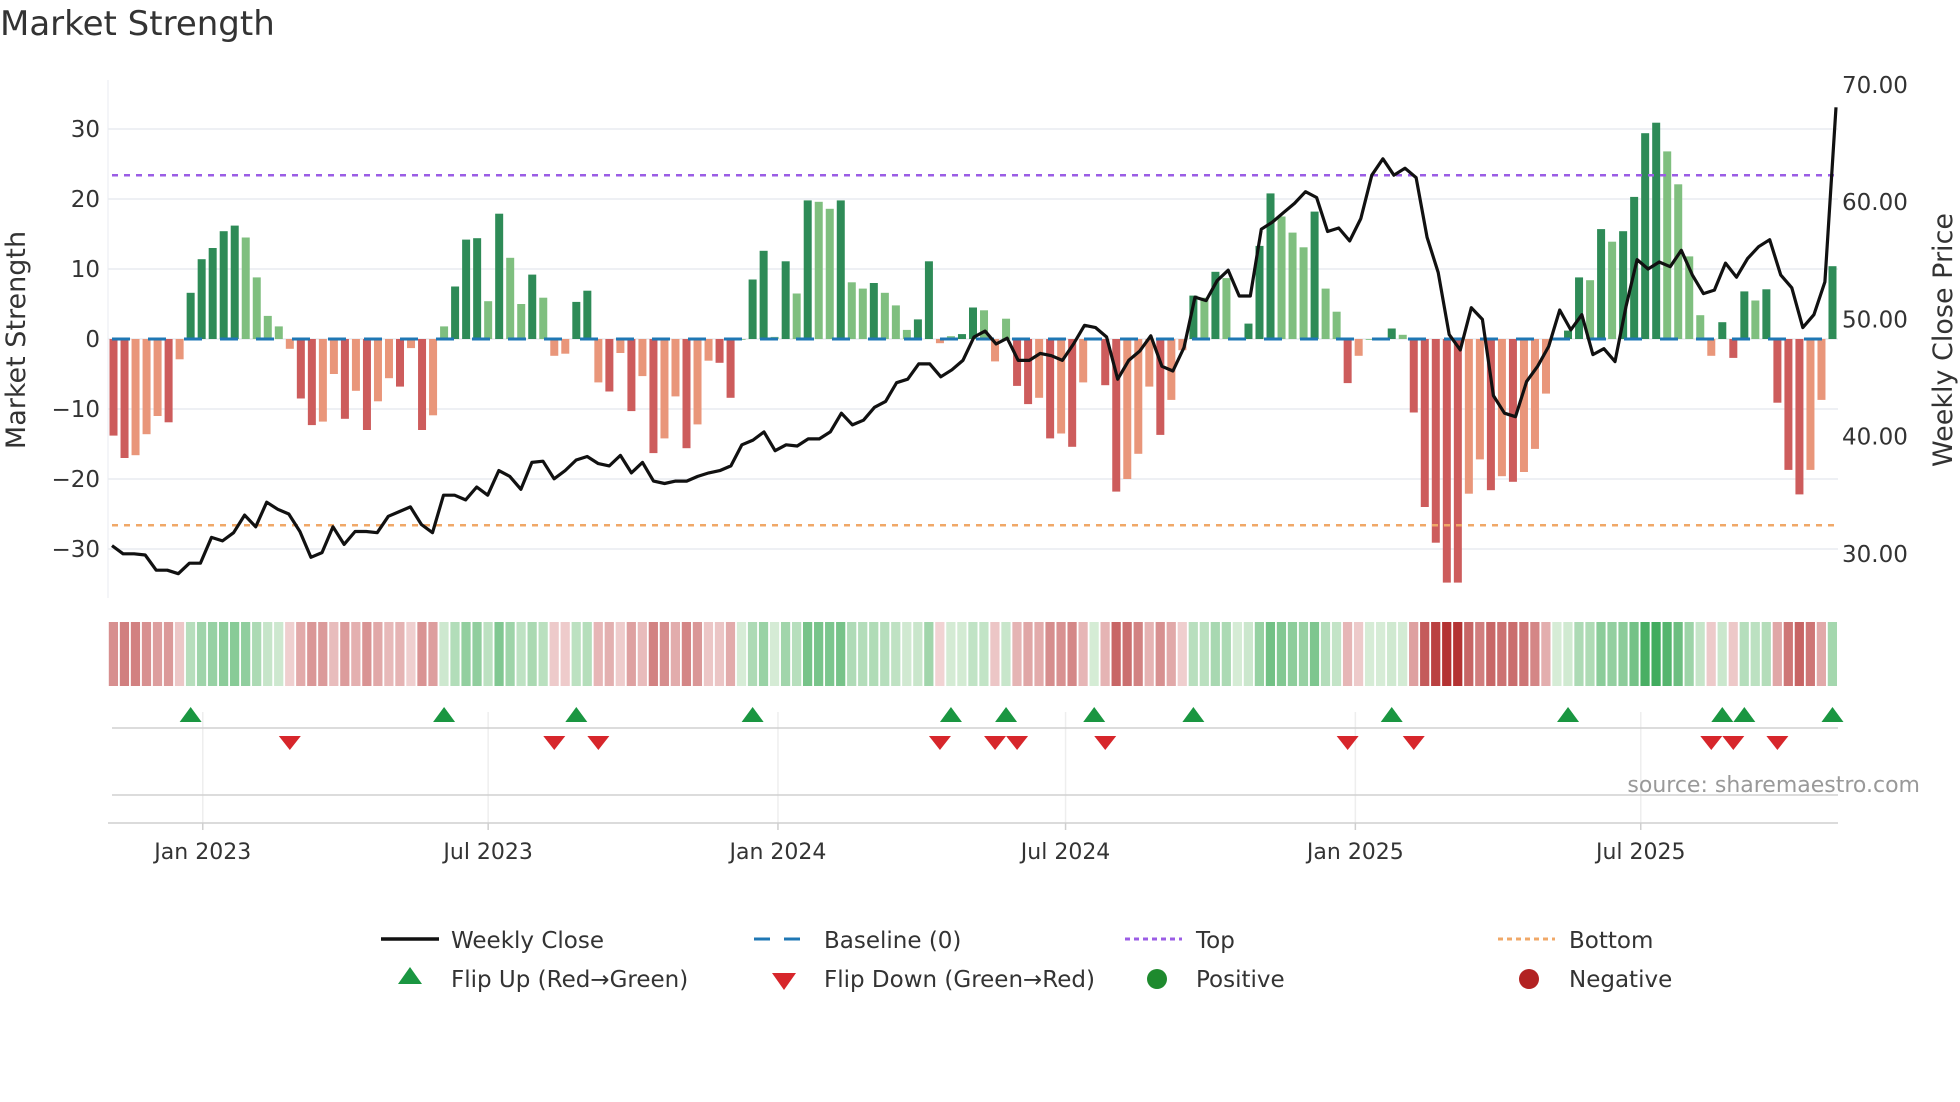 This screenshot has width=1960, height=1102. I want to click on y-axis-label: Market Strength, so click(16, 340).